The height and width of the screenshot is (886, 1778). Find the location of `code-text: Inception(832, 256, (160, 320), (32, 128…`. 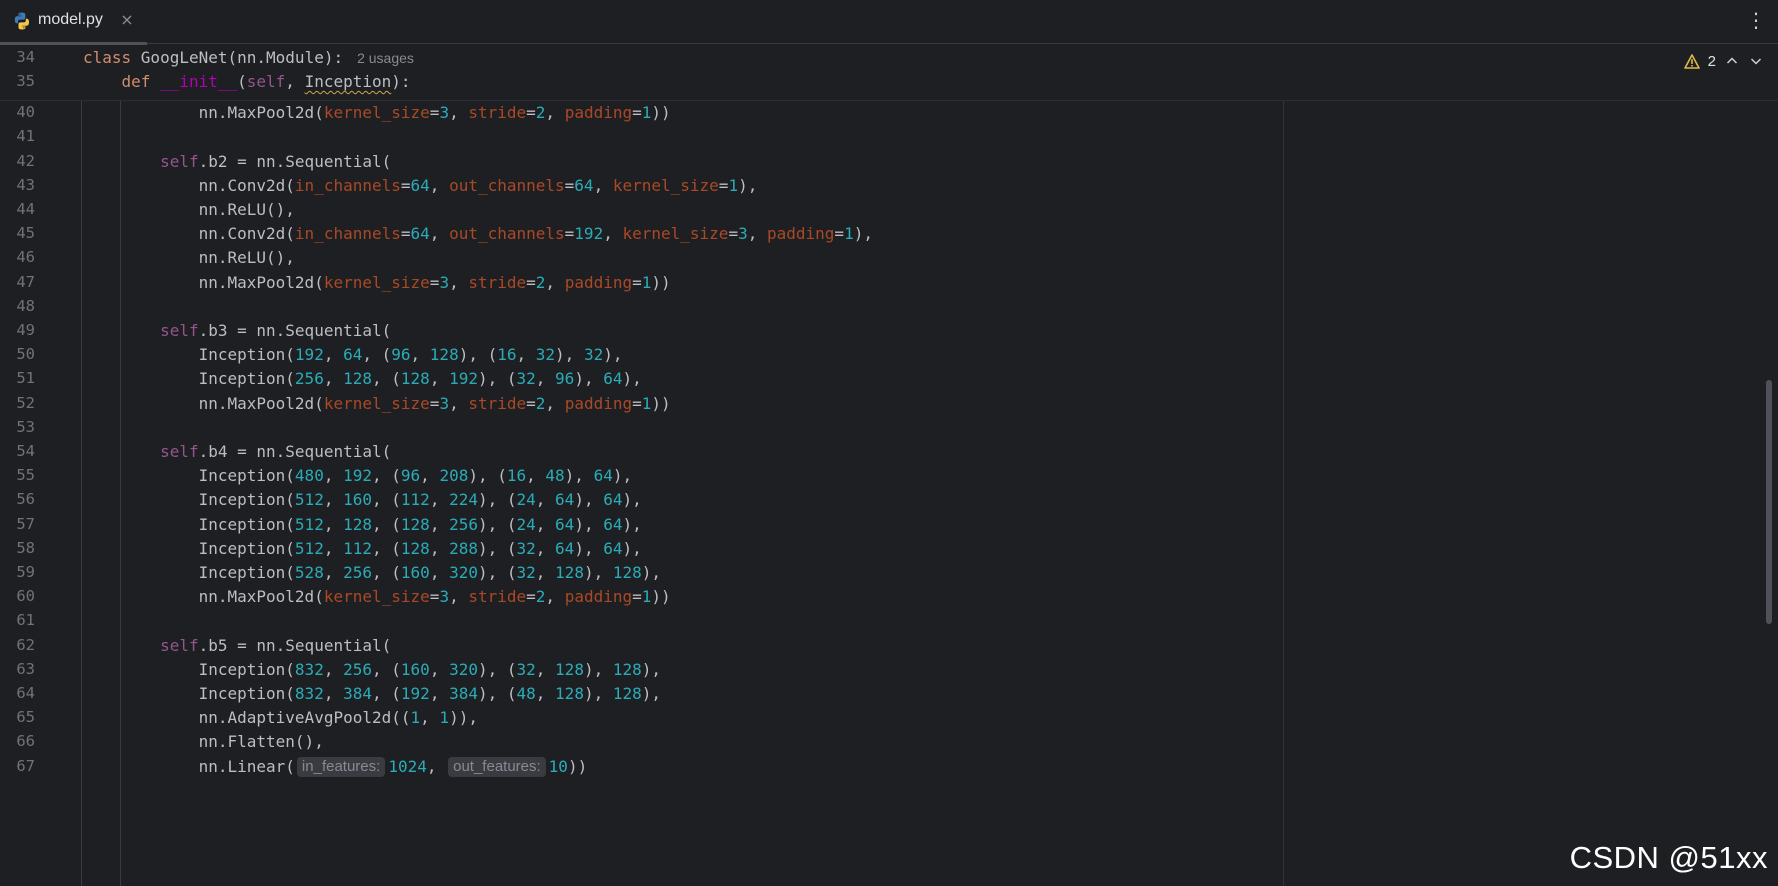

code-text: Inception(832, 256, (160, 320), (32, 128… is located at coordinates (372, 669).